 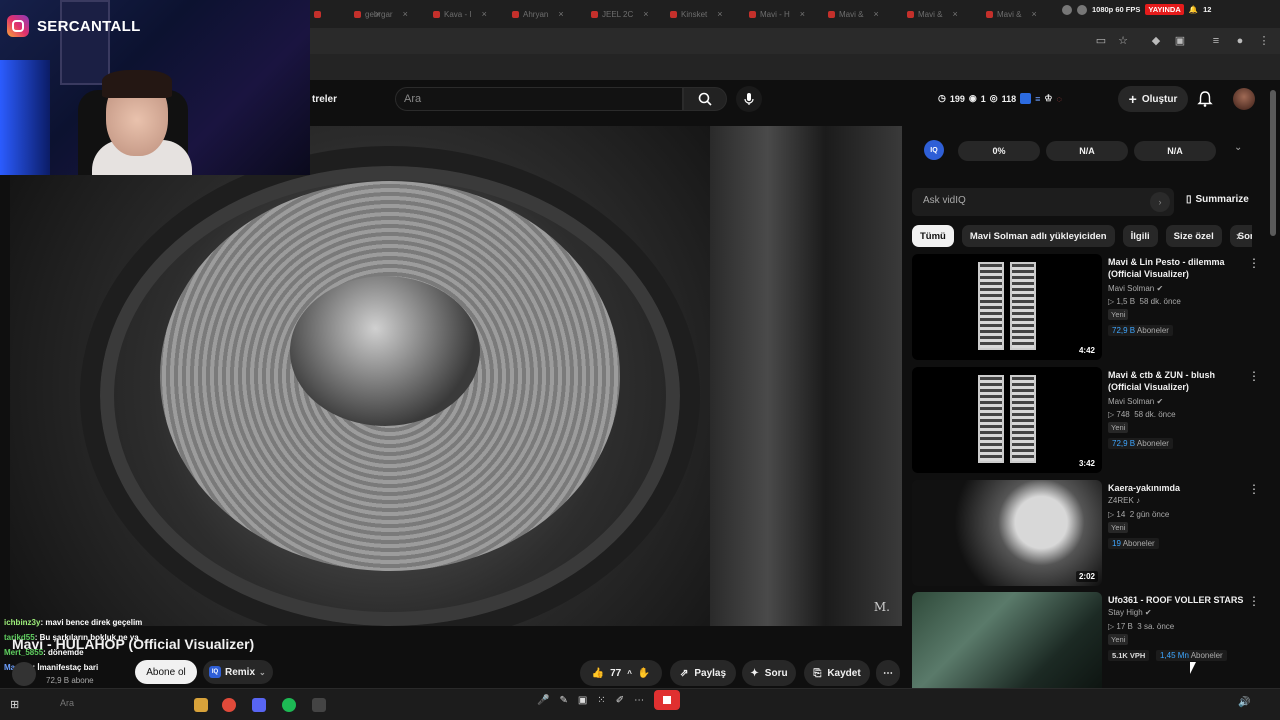 I want to click on bookmark-icon: ⎘, so click(x=817, y=673).